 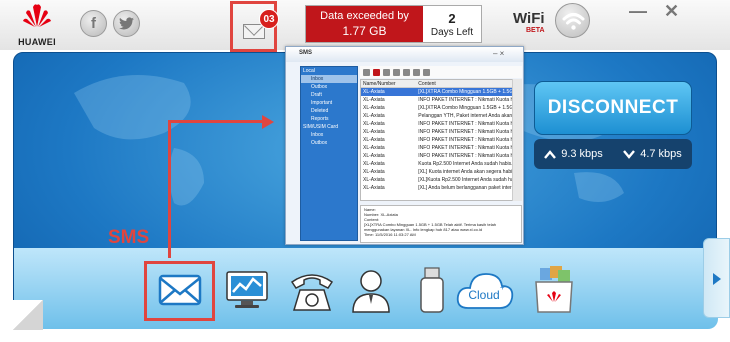 I want to click on expand-panel-button, so click(x=716, y=278).